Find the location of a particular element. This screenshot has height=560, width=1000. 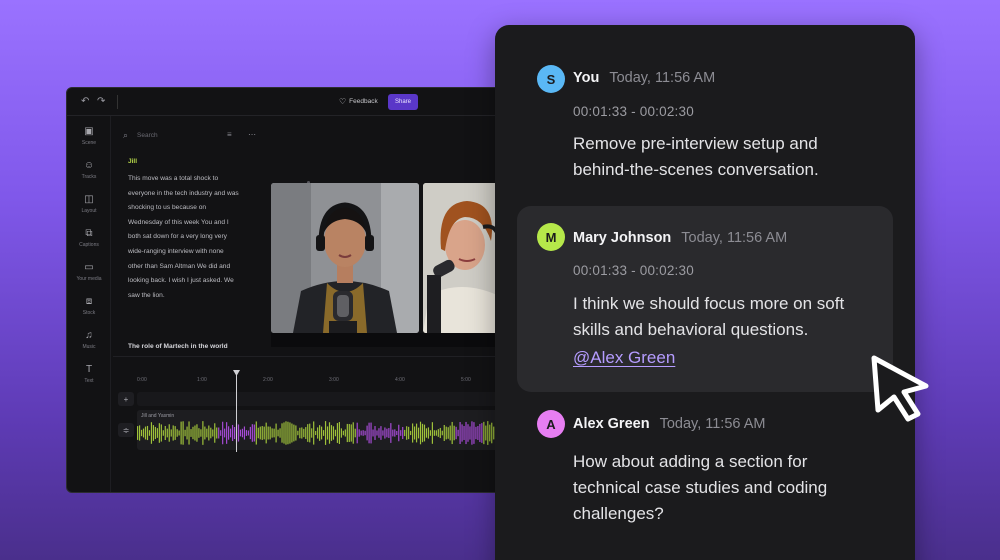

search-input: Search is located at coordinates (147, 135).